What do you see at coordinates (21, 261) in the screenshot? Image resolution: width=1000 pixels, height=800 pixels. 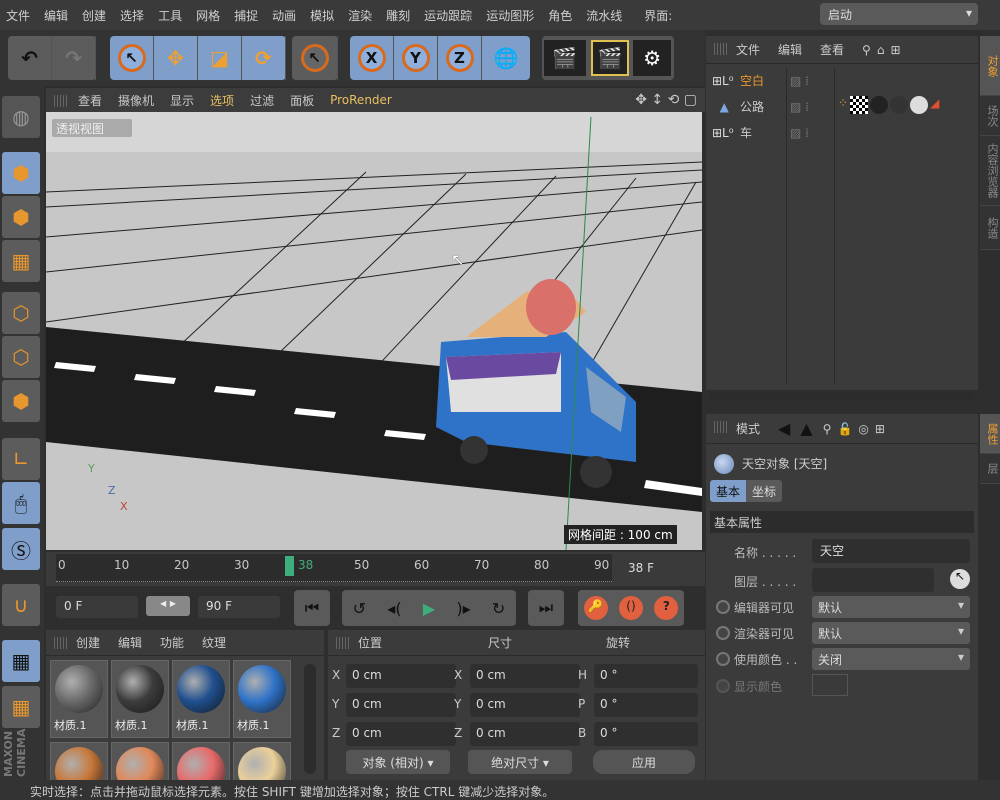 I see `workplane-icon: ▦` at bounding box center [21, 261].